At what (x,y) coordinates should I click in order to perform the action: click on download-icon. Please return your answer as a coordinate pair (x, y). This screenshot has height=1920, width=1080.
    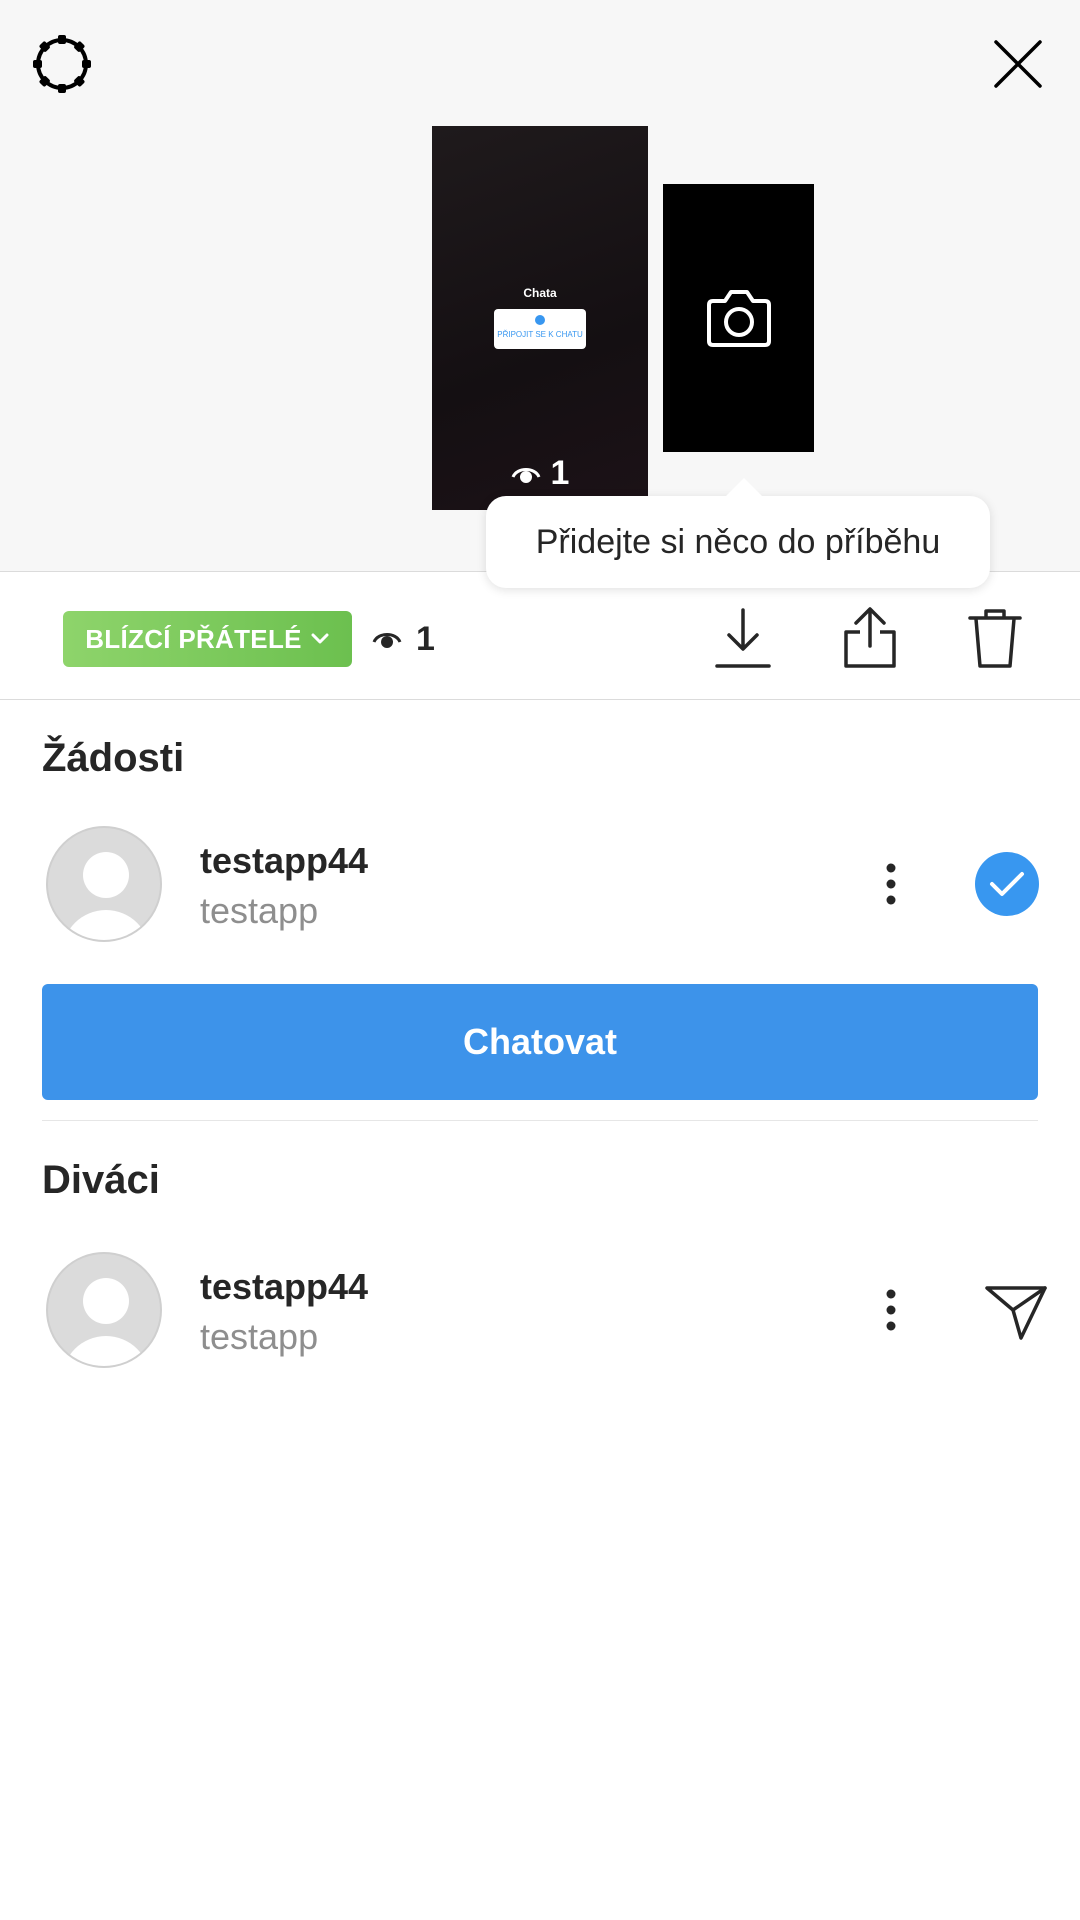
    Looking at the image, I should click on (743, 638).